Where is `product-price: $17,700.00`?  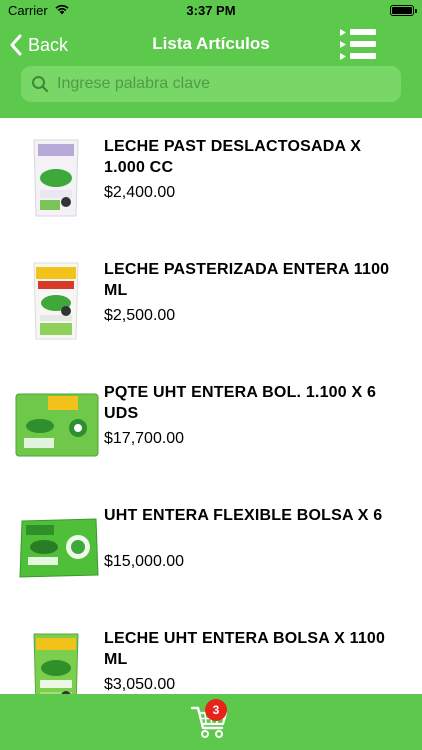 product-price: $17,700.00 is located at coordinates (144, 438).